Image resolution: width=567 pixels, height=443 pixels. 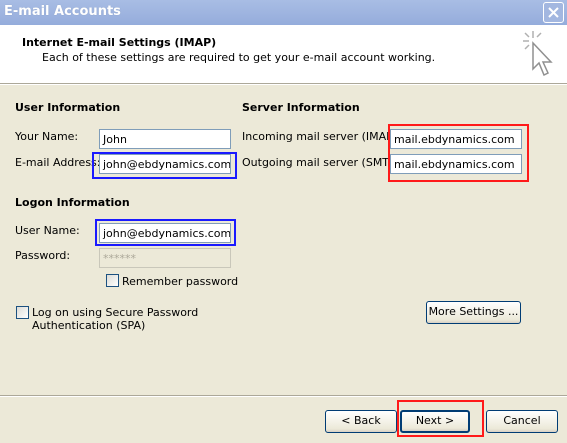 What do you see at coordinates (283, 12) in the screenshot?
I see `title-bar: E-mail Accounts` at bounding box center [283, 12].